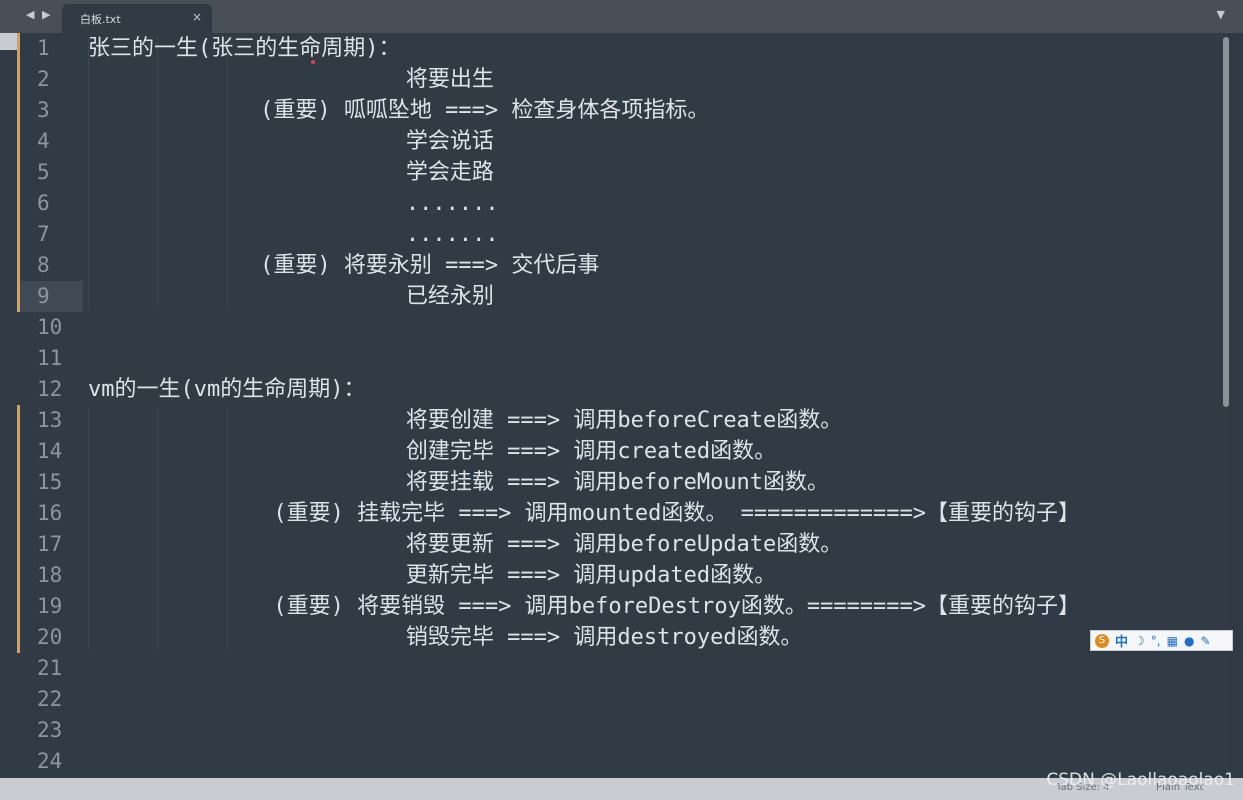 The height and width of the screenshot is (800, 1243). Describe the element at coordinates (465, 544) in the screenshot. I see `code-line: 将要更新 ===> 调用beforeUpdate函数。` at that location.